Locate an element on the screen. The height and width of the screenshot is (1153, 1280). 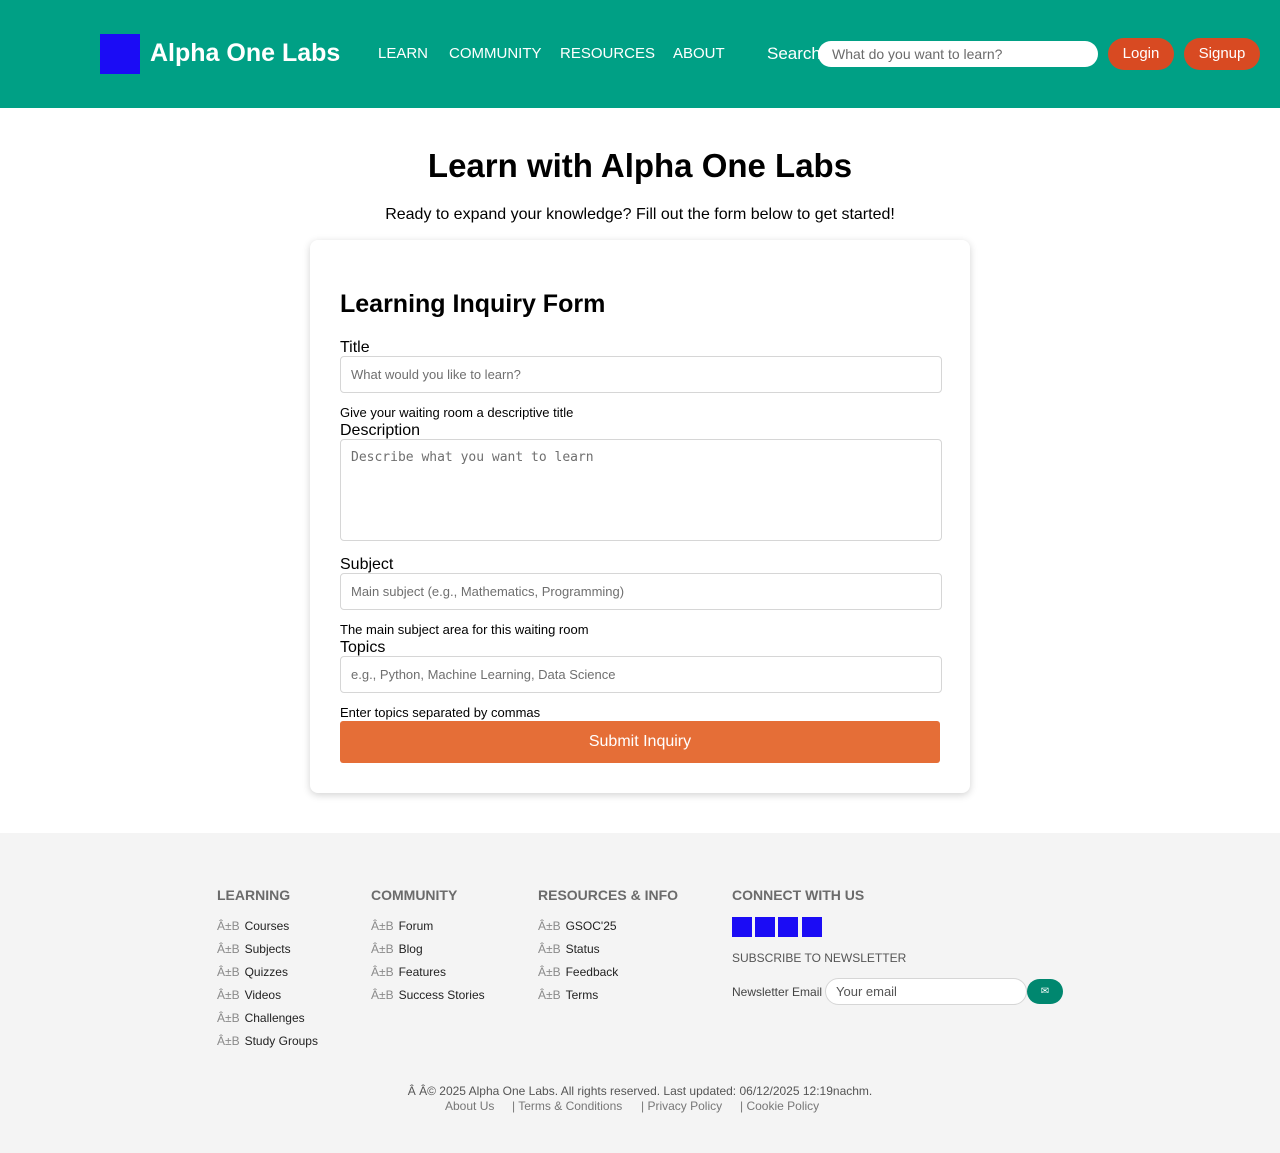
footer-link-label: Quizzes is located at coordinates (266, 972).